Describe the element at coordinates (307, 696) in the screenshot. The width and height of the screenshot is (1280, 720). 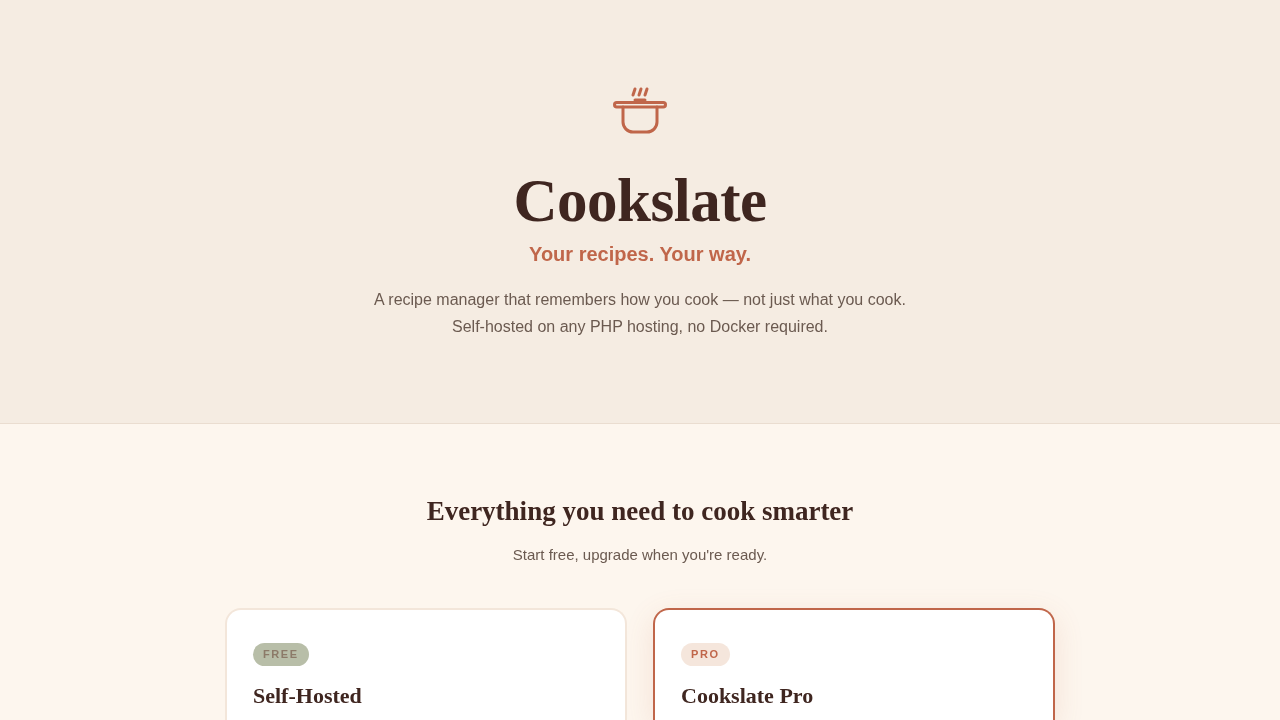
I see `plan-name: Self-Hosted` at that location.